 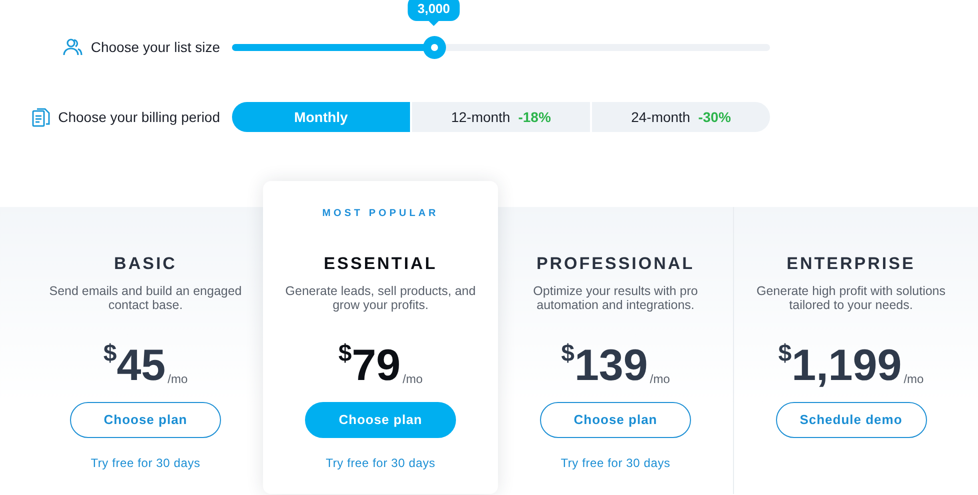 I want to click on plan-button: Schedule demo, so click(x=851, y=420).